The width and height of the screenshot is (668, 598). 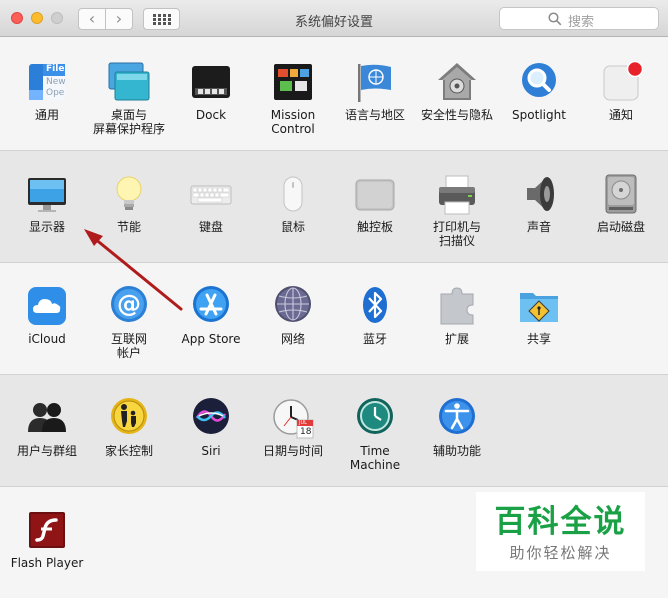 I want to click on pane-printers-scanners: 打印机与 扫描仪, so click(x=457, y=210).